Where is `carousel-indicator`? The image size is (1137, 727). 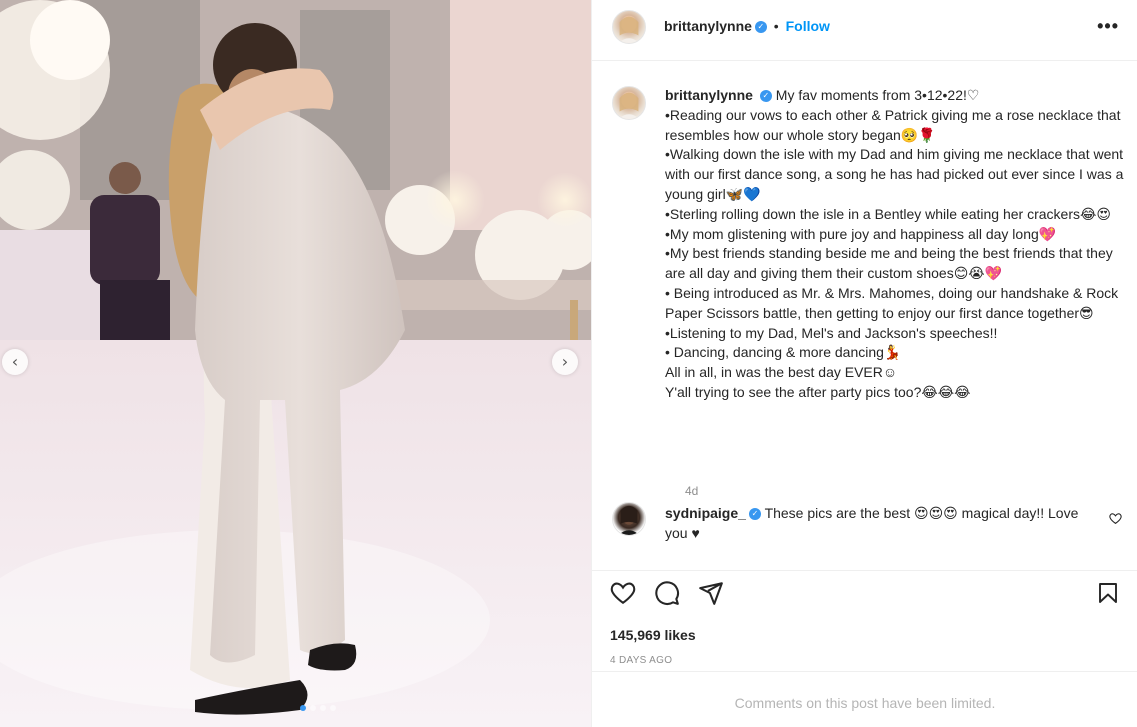
carousel-indicator is located at coordinates (318, 708).